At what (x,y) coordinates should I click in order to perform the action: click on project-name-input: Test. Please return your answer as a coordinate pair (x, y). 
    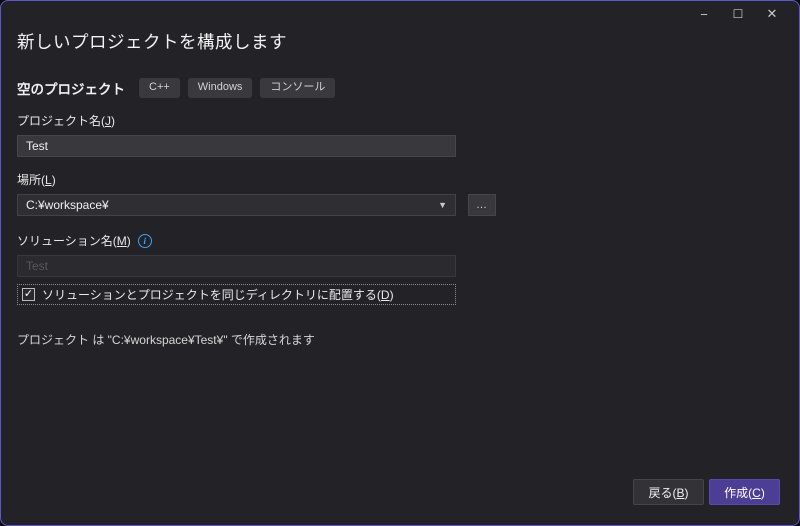
    Looking at the image, I should click on (236, 146).